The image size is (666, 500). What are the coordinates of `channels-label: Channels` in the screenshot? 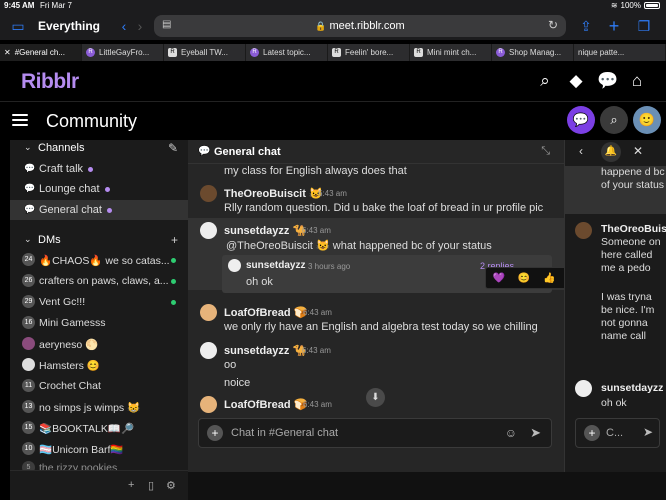 It's located at (61, 148).